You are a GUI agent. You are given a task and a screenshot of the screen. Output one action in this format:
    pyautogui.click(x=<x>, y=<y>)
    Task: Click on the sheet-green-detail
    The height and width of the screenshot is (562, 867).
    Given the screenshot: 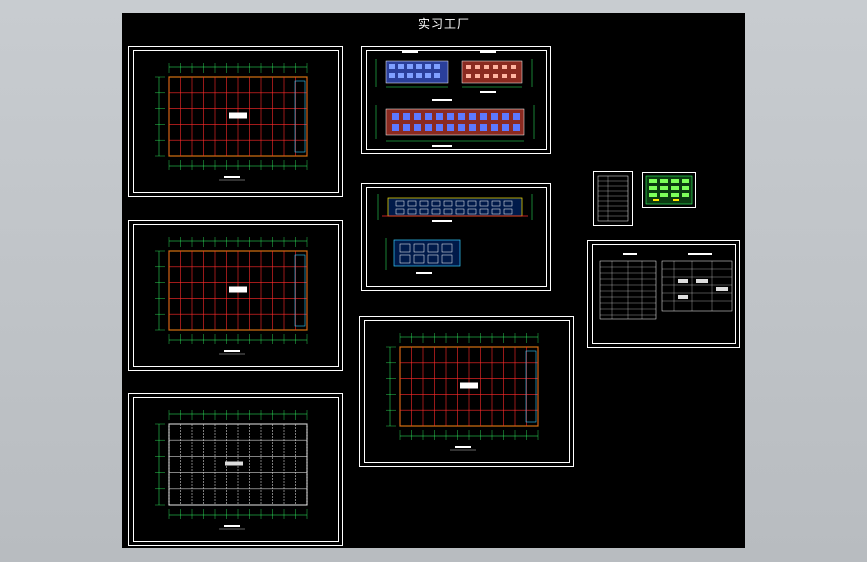 What is the action you would take?
    pyautogui.click(x=669, y=190)
    